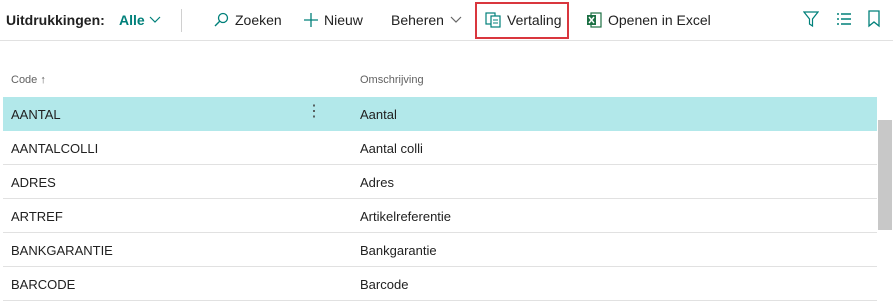  What do you see at coordinates (24, 80) in the screenshot?
I see `column-header-code-label: Code` at bounding box center [24, 80].